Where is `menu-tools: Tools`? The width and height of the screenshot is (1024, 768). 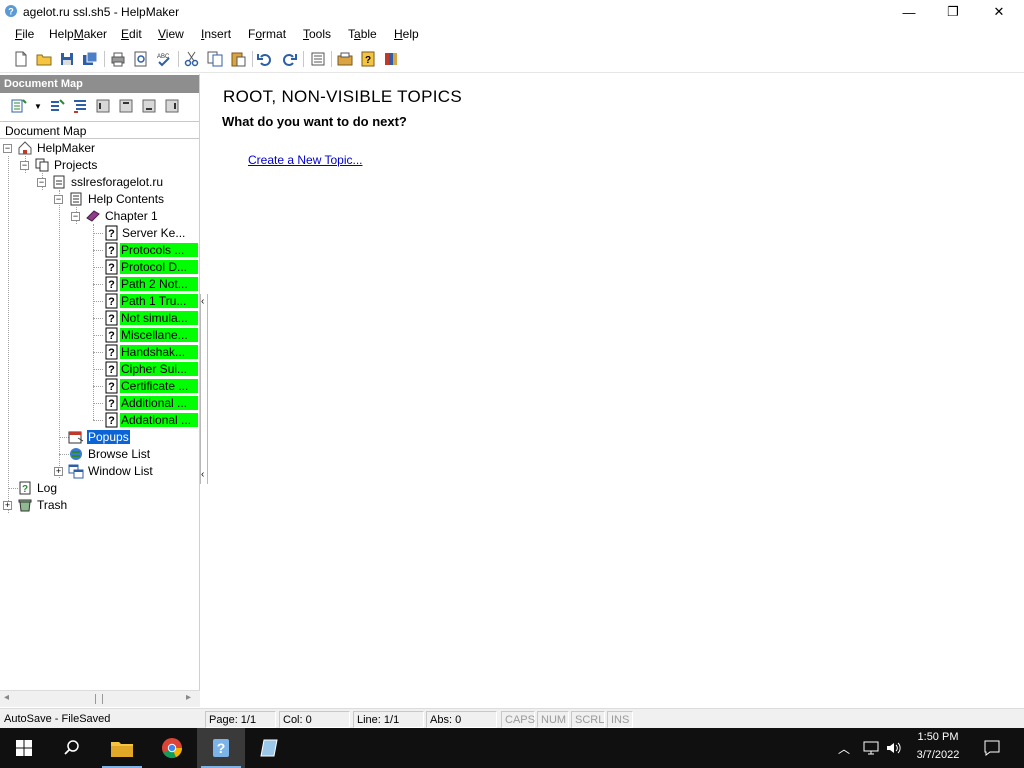 menu-tools: Tools is located at coordinates (317, 34).